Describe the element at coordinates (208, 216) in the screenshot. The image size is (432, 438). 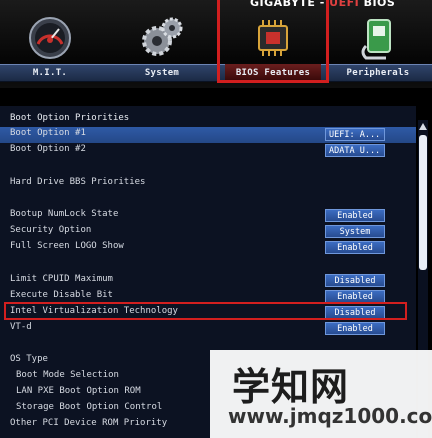
I see `numlock-row: Bootup NumLock State Enabled` at that location.